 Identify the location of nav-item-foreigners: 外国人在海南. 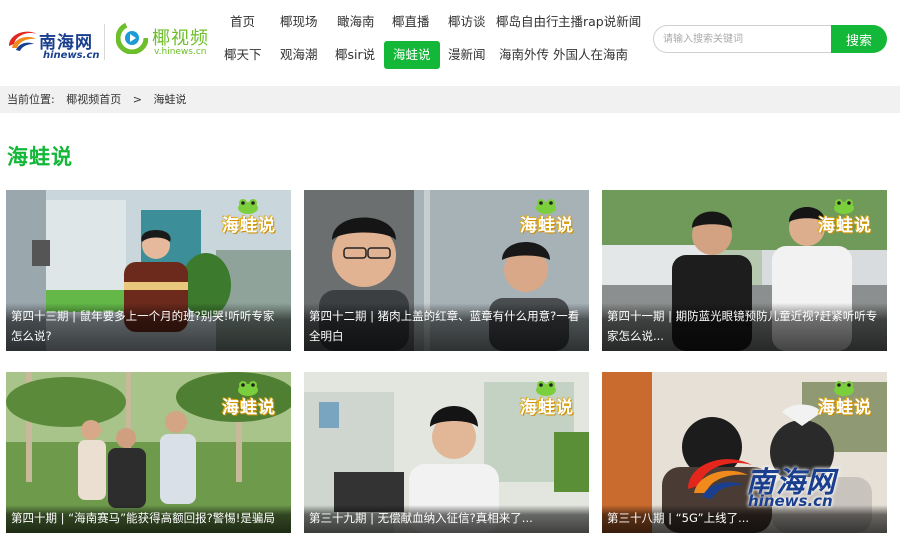
(590, 55).